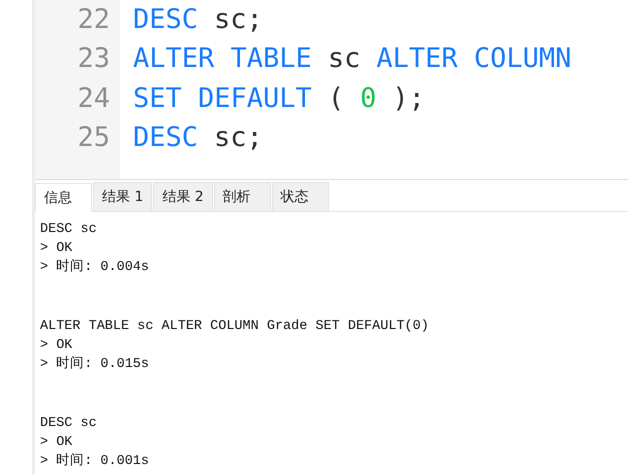 Image resolution: width=628 pixels, height=474 pixels. Describe the element at coordinates (336, 99) in the screenshot. I see `code-text: (` at that location.